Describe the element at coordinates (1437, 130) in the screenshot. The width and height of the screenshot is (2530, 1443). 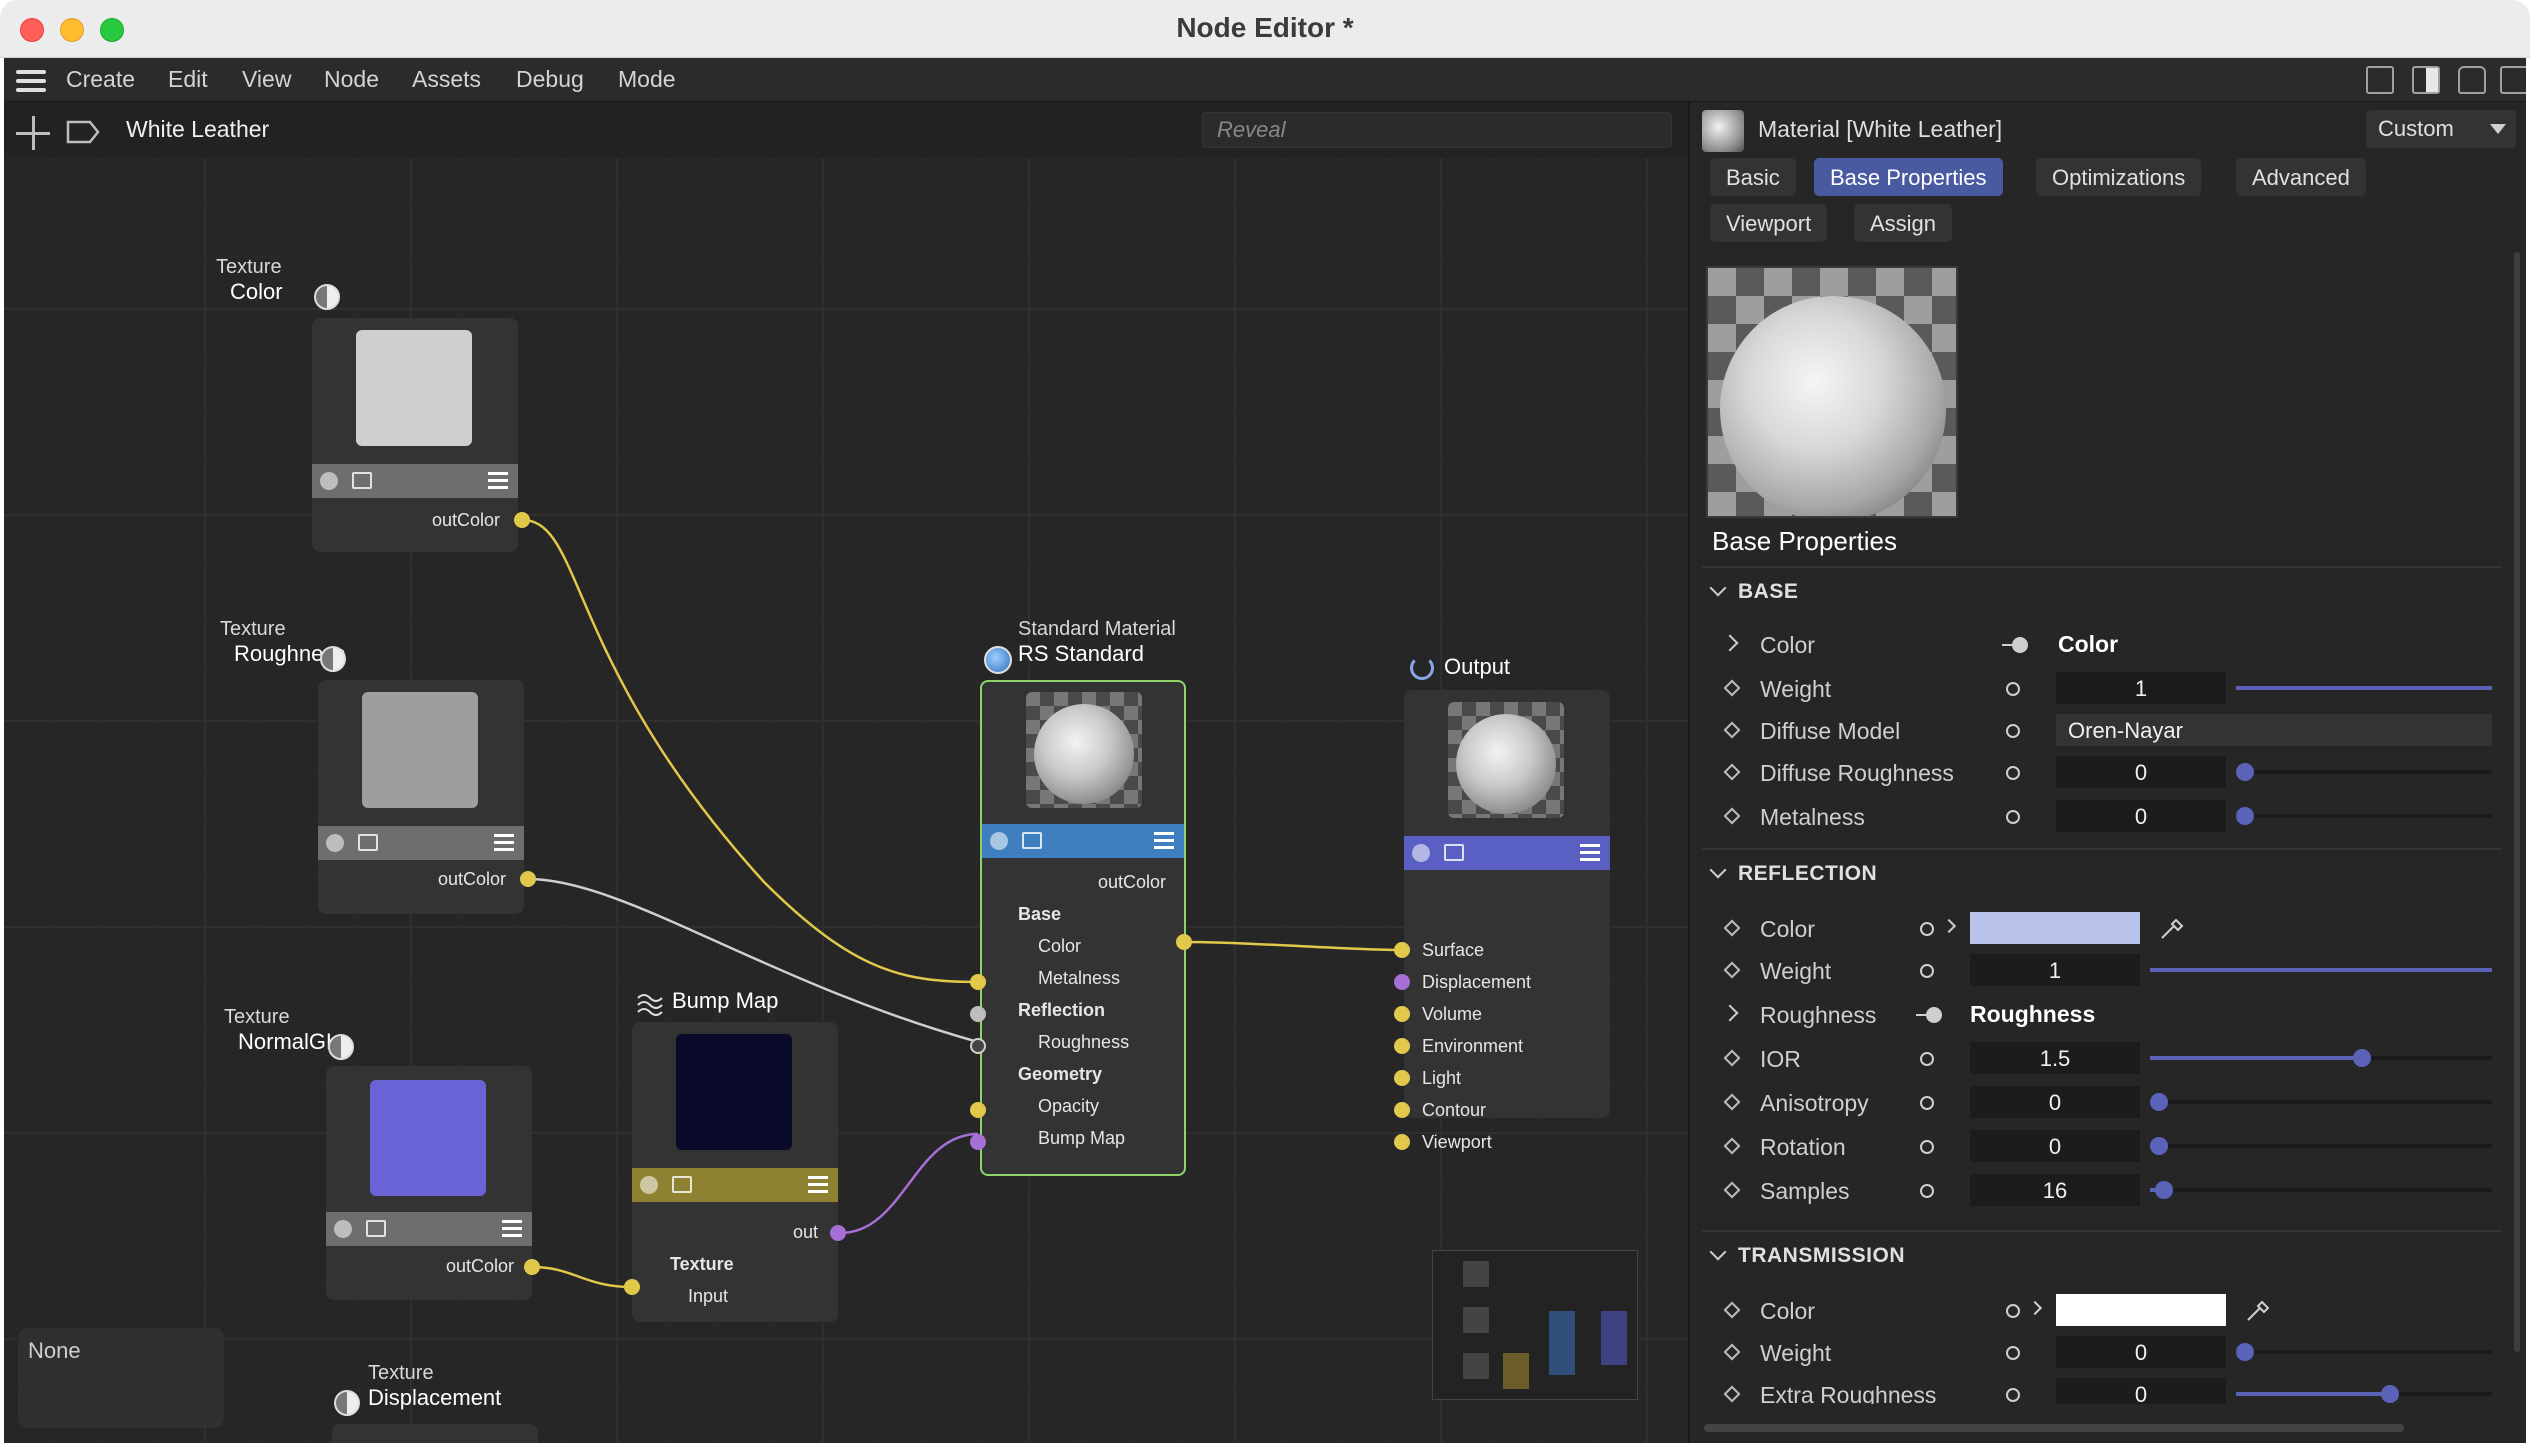
I see `reveal-search-input` at that location.